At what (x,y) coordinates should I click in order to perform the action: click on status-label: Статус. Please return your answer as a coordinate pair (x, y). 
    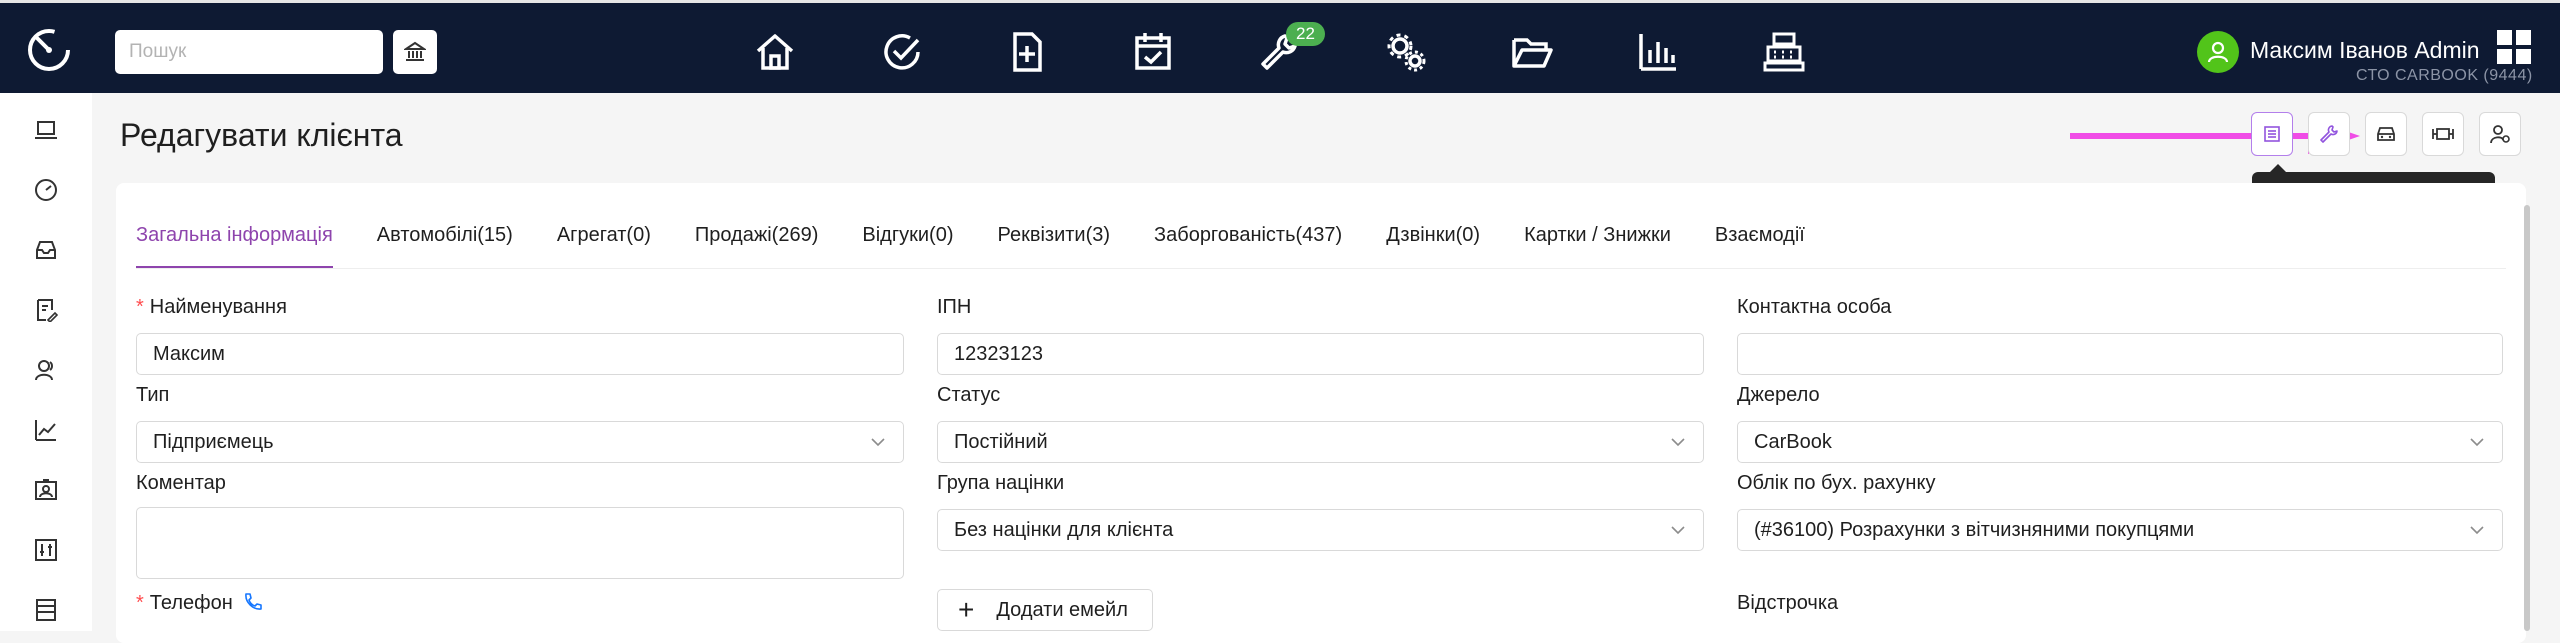
    Looking at the image, I should click on (969, 395).